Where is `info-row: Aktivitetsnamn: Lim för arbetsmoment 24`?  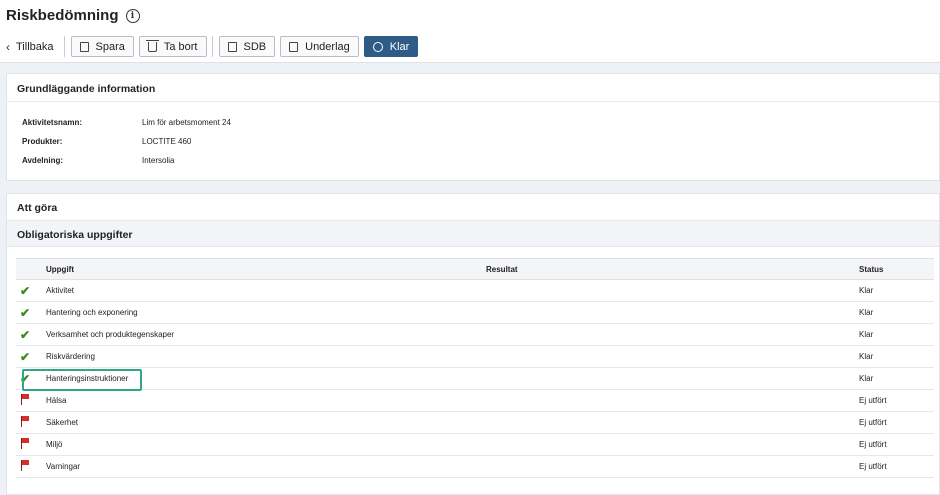 info-row: Aktivitetsnamn: Lim för arbetsmoment 24 is located at coordinates (480, 122).